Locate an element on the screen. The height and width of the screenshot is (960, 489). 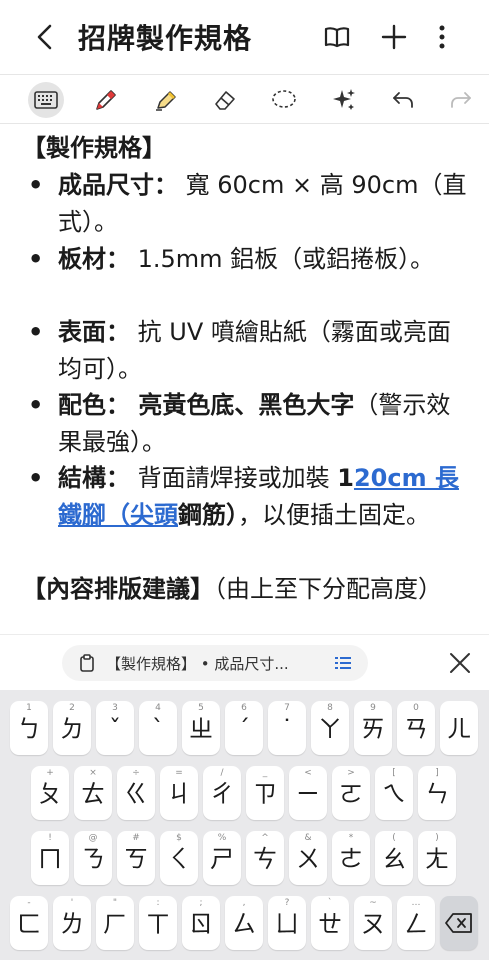
back-button is located at coordinates (45, 37).